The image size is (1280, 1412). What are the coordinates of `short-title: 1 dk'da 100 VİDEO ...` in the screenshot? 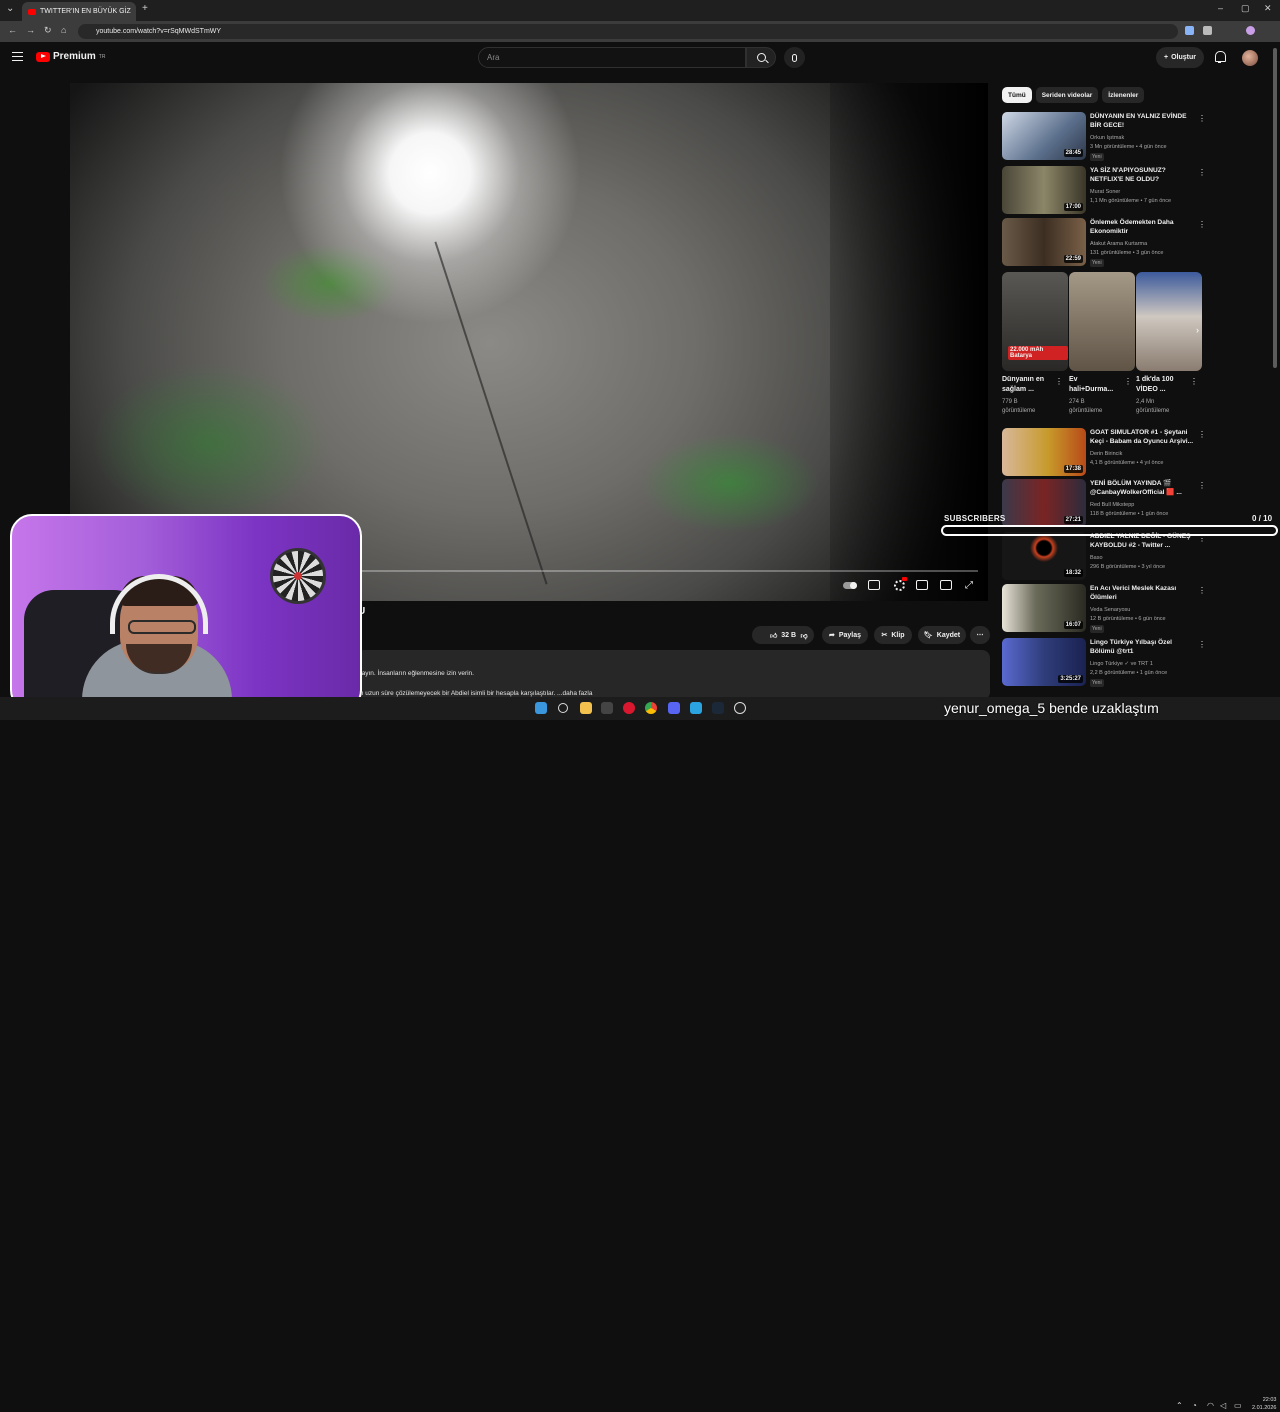 It's located at (1163, 385).